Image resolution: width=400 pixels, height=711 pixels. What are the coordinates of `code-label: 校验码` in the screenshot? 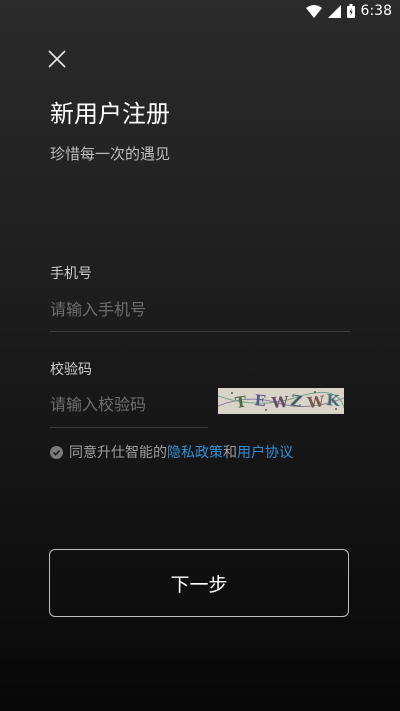 It's located at (71, 370).